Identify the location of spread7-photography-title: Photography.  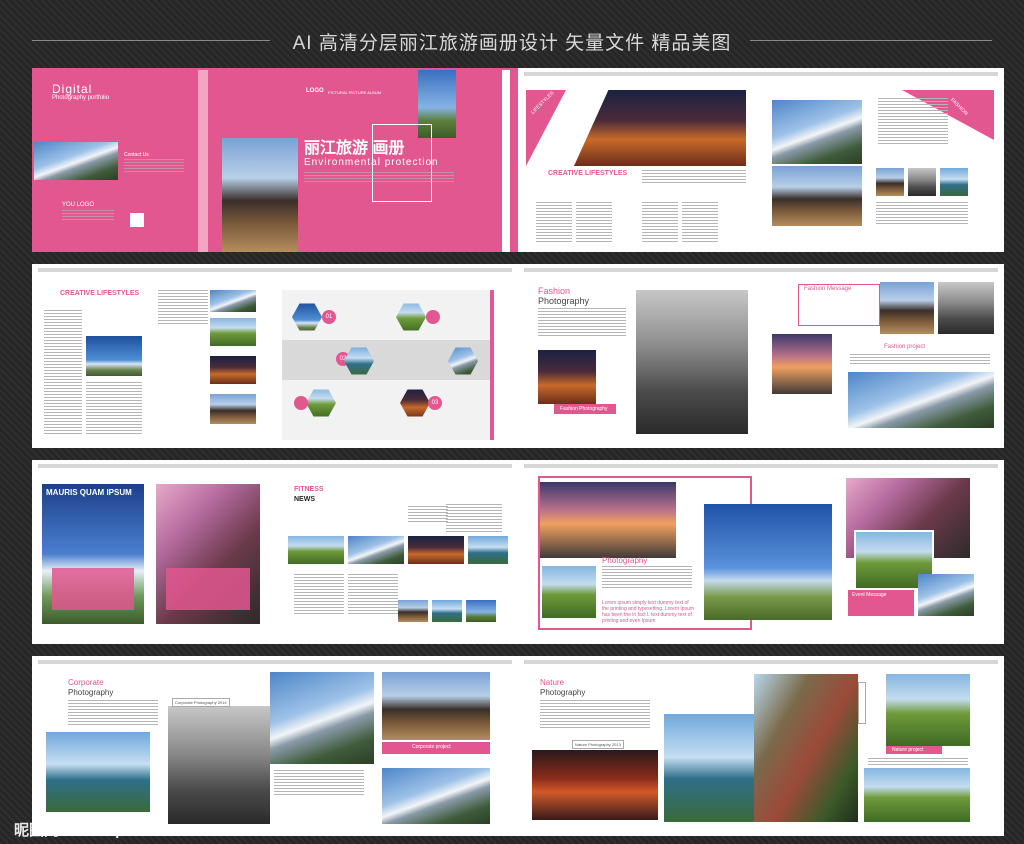
(91, 692).